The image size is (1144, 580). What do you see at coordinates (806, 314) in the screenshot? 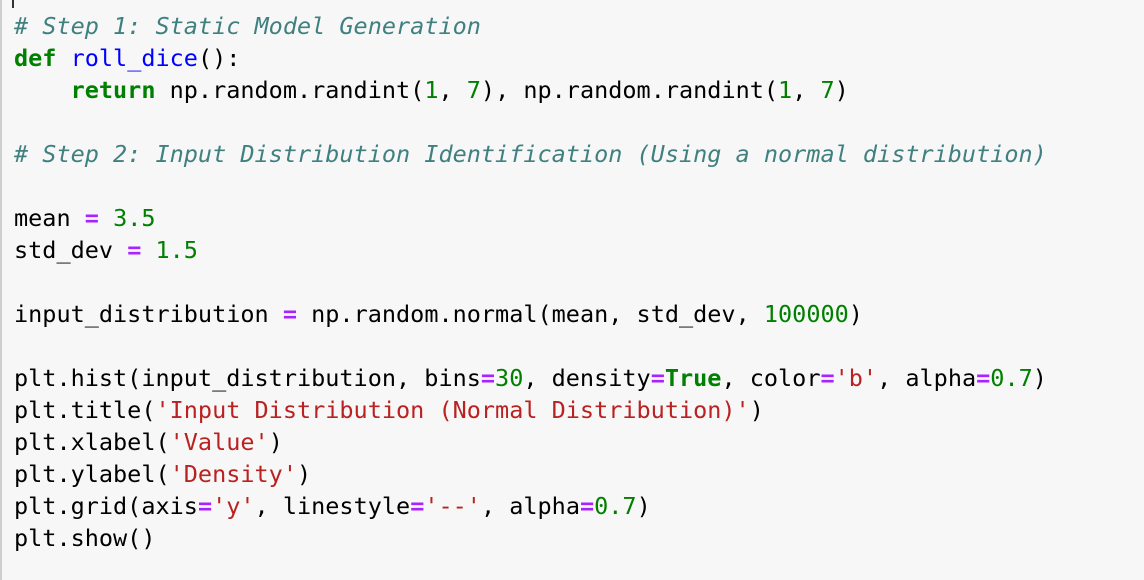
I see `code-token-number-literal: 100000` at bounding box center [806, 314].